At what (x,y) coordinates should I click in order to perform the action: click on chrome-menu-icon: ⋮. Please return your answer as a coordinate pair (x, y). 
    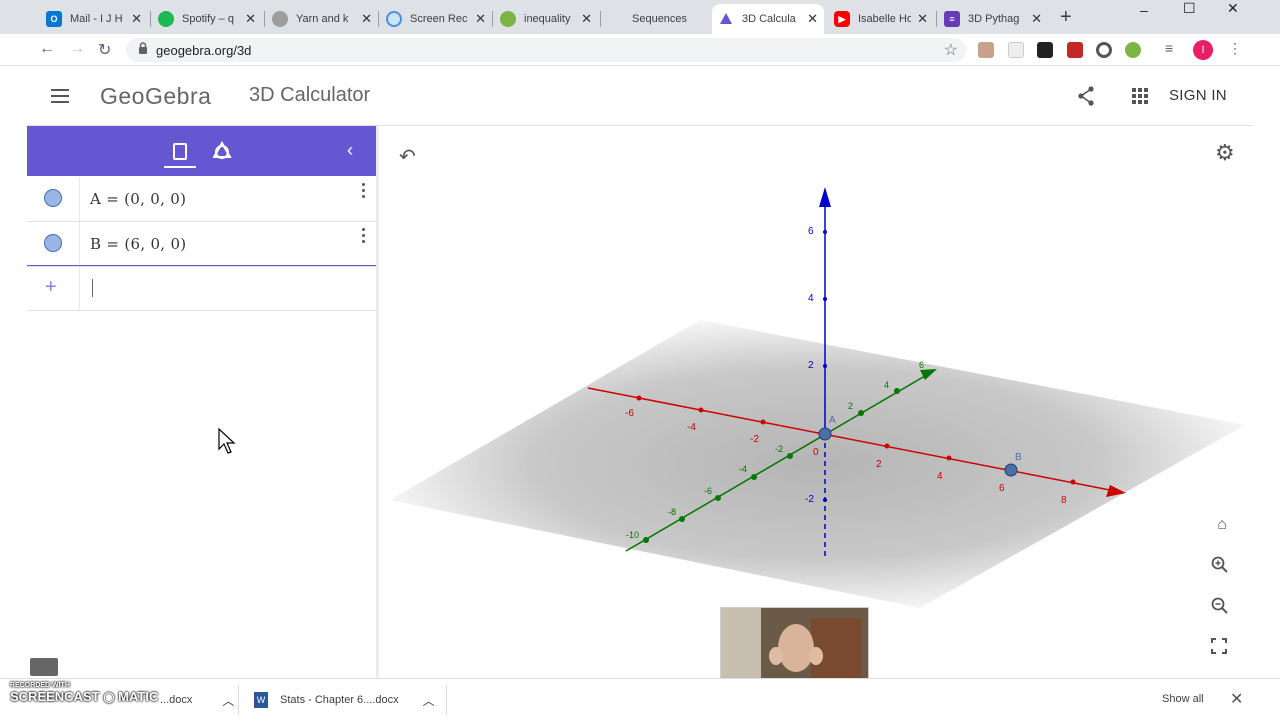
    Looking at the image, I should click on (1236, 48).